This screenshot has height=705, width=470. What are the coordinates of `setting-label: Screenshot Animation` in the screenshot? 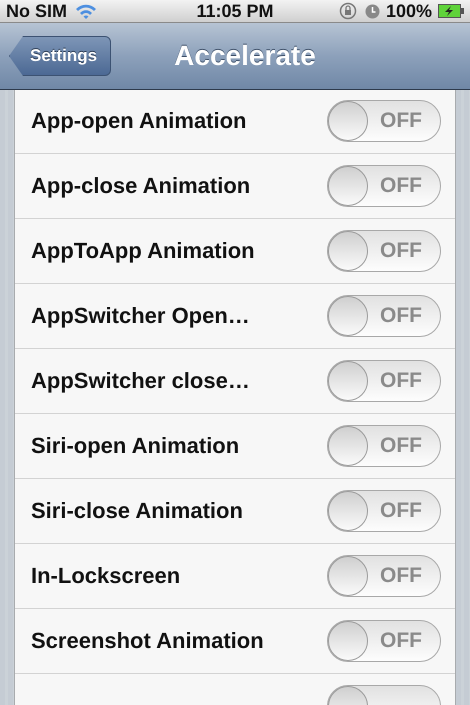 It's located at (147, 641).